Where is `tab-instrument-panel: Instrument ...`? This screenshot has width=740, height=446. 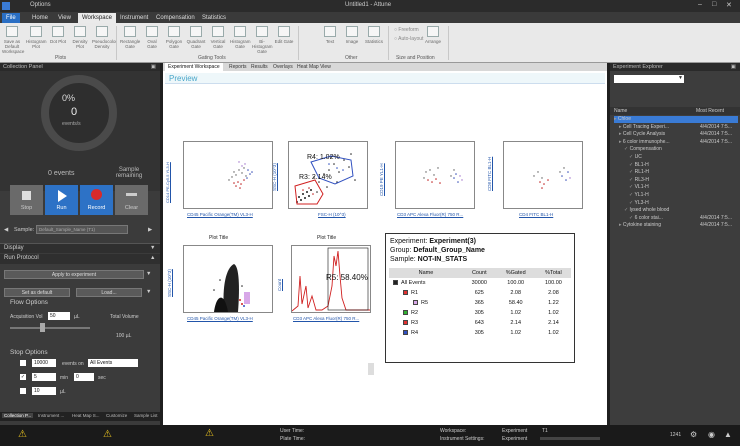
tab-instrument-panel: Instrument ... is located at coordinates (51, 415).